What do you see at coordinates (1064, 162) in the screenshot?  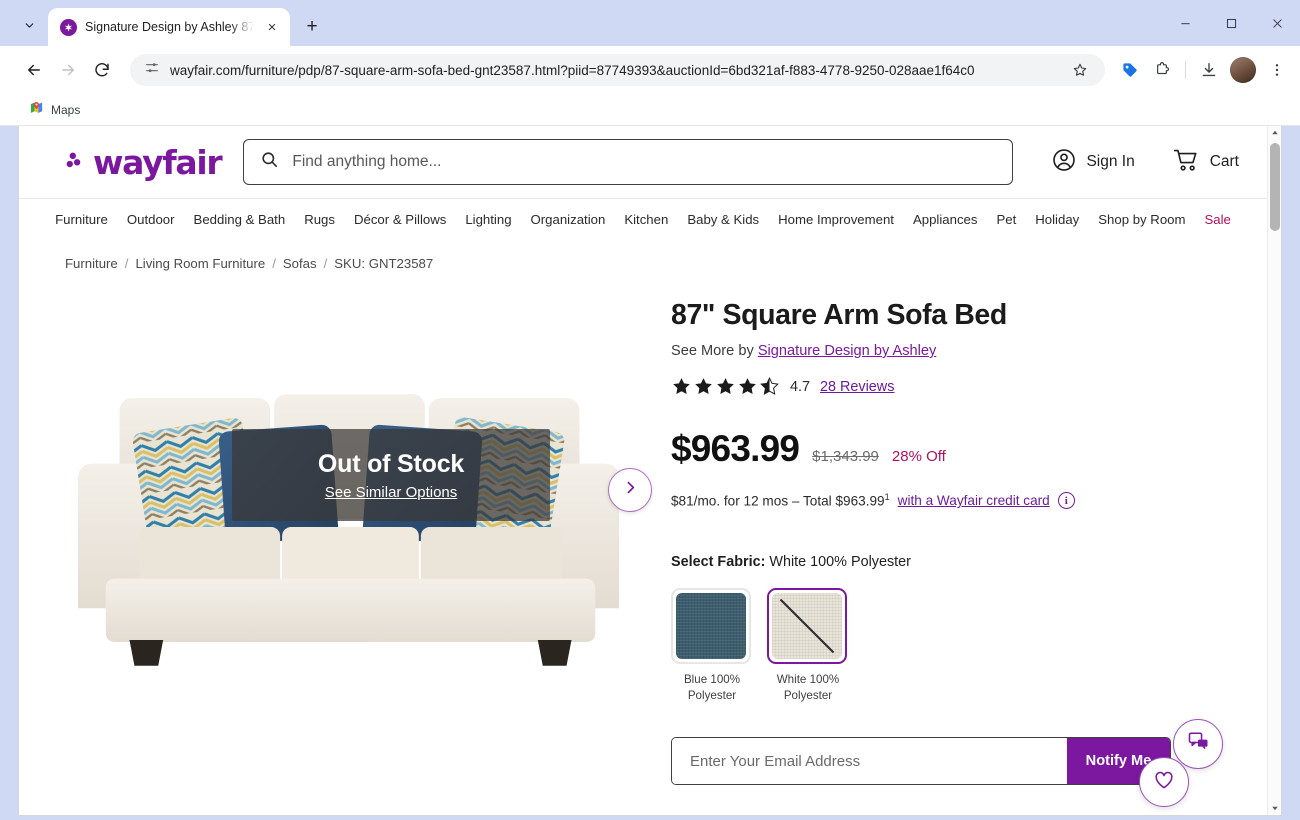 I see `account-circle-icon` at bounding box center [1064, 162].